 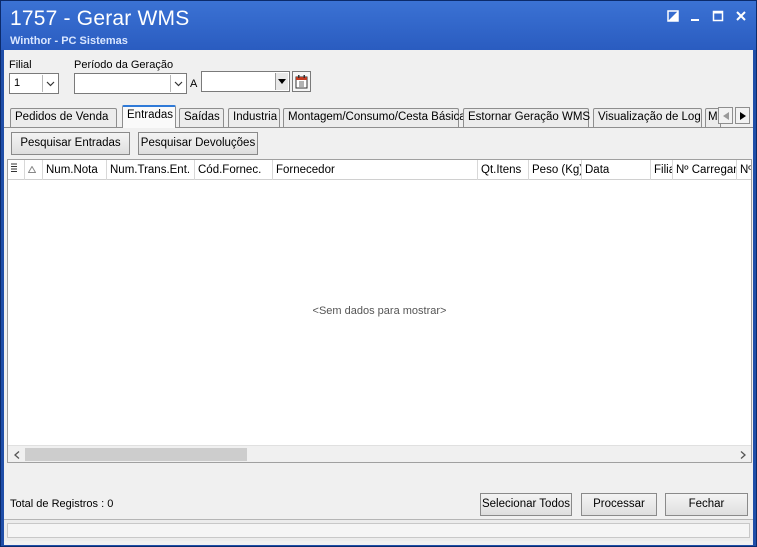 What do you see at coordinates (725, 115) in the screenshot?
I see `tab-scroll-left-icon` at bounding box center [725, 115].